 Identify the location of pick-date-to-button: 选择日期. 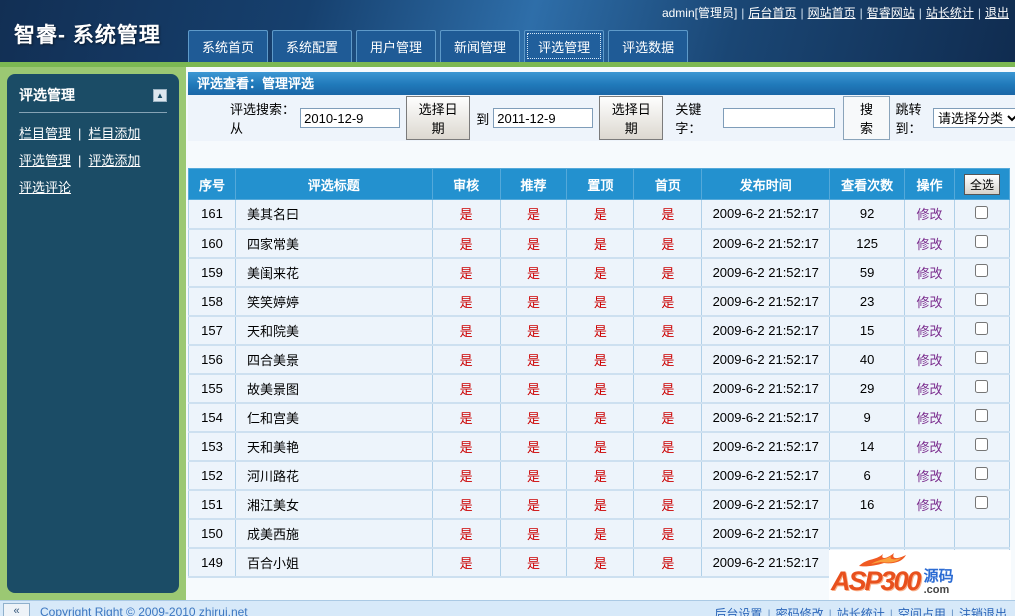
(631, 118).